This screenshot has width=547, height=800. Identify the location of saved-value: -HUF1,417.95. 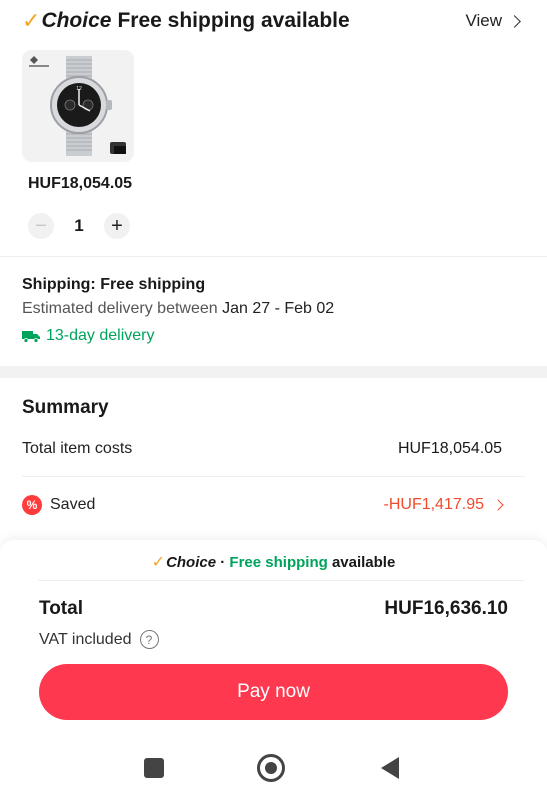
(434, 504).